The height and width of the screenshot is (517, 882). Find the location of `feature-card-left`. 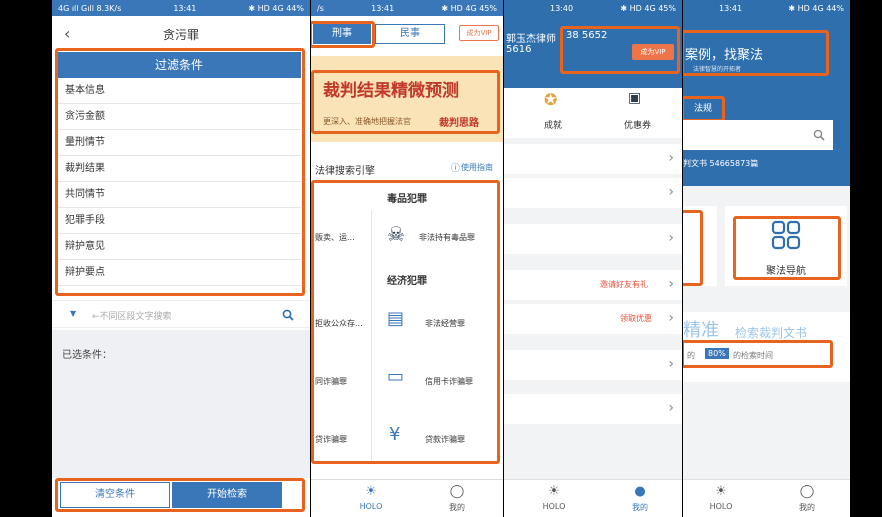

feature-card-left is located at coordinates (700, 246).